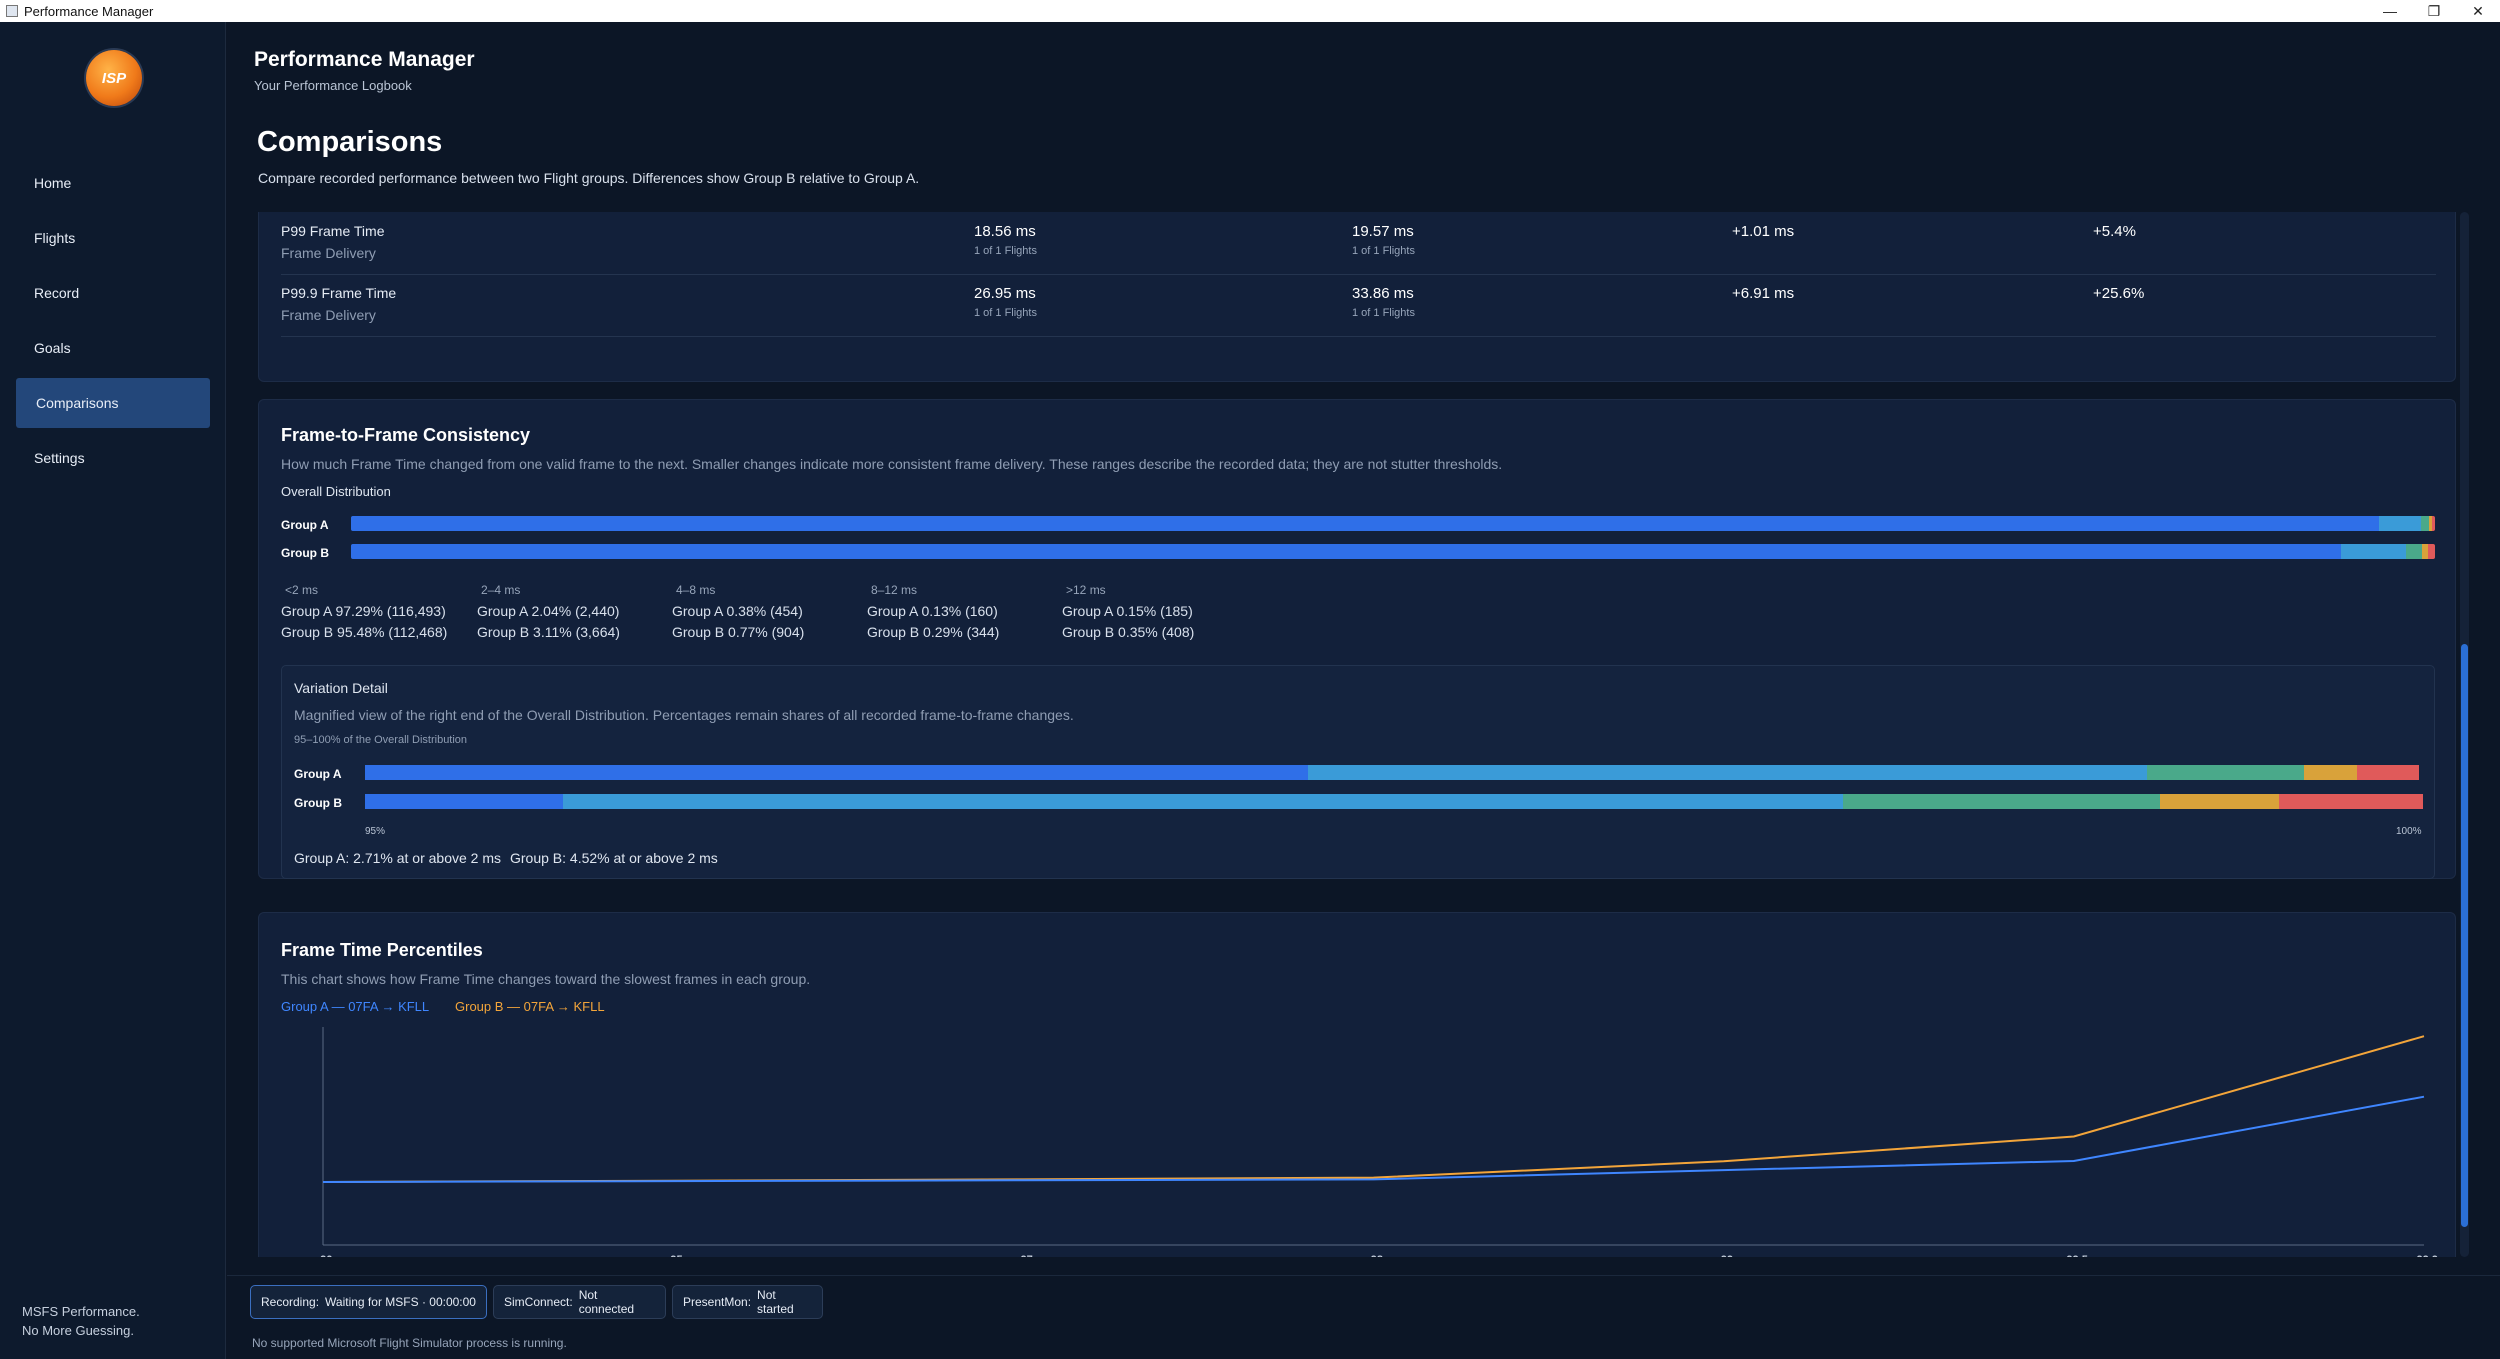 Image resolution: width=2500 pixels, height=1359 pixels. What do you see at coordinates (113, 348) in the screenshot?
I see `sidebar-item-goals: Goals` at bounding box center [113, 348].